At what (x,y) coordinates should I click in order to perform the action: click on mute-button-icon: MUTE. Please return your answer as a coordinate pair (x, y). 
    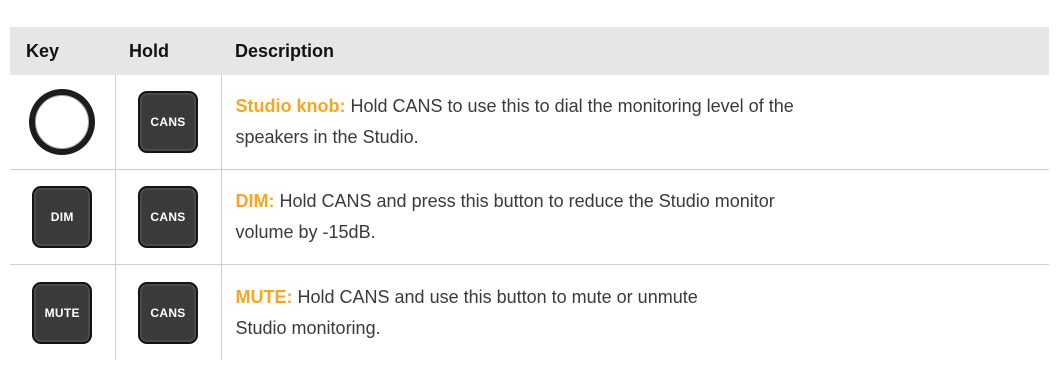
    Looking at the image, I should click on (62, 312).